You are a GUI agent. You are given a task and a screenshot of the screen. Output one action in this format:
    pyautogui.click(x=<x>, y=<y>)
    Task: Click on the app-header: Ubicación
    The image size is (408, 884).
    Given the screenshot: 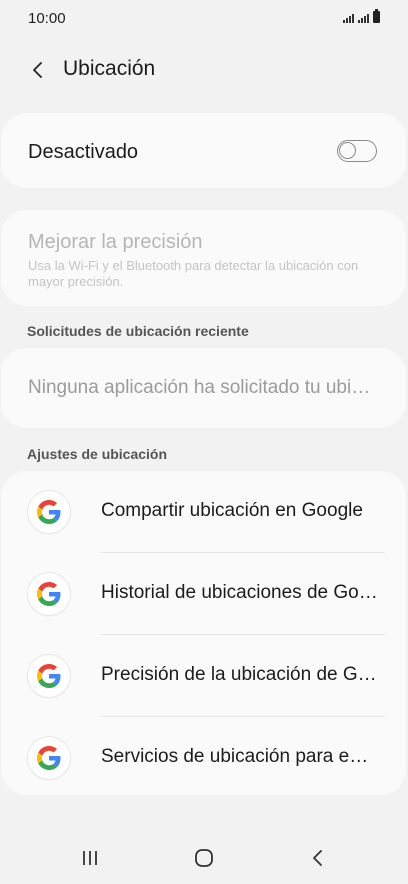 What is the action you would take?
    pyautogui.click(x=204, y=70)
    